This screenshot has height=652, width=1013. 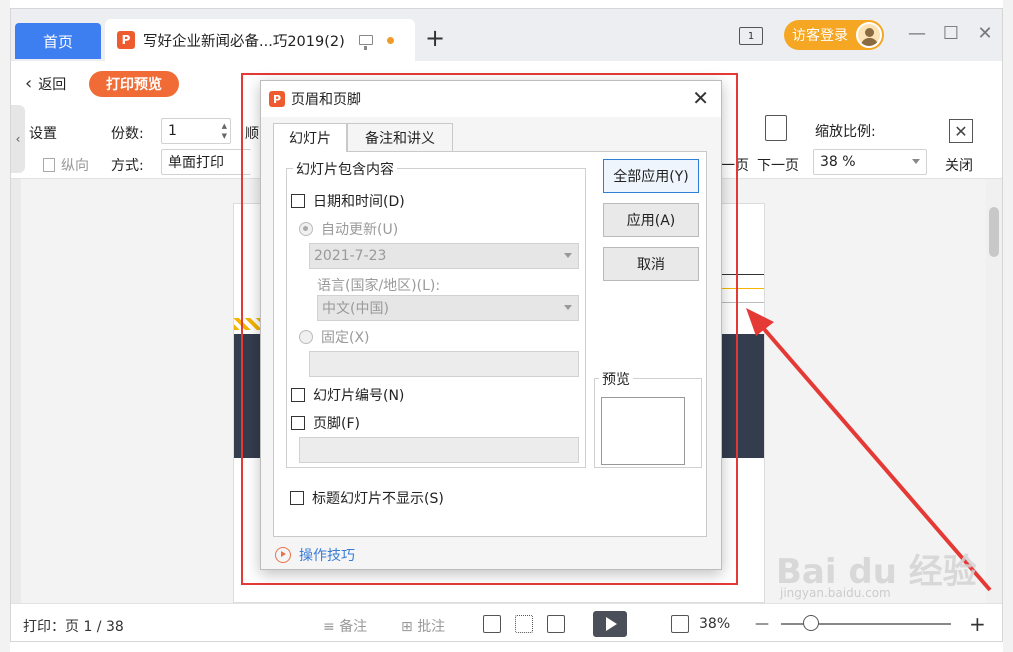 I want to click on avatar-icon, so click(x=869, y=35).